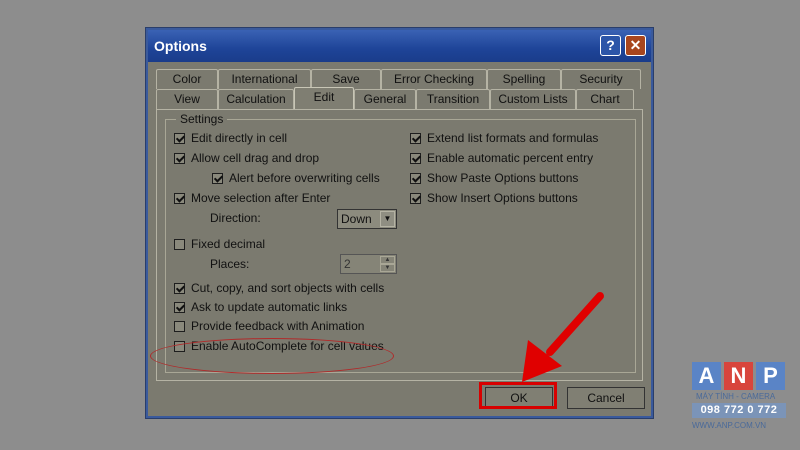 The width and height of the screenshot is (800, 450). I want to click on direction-dropdown: Down ▼, so click(367, 219).